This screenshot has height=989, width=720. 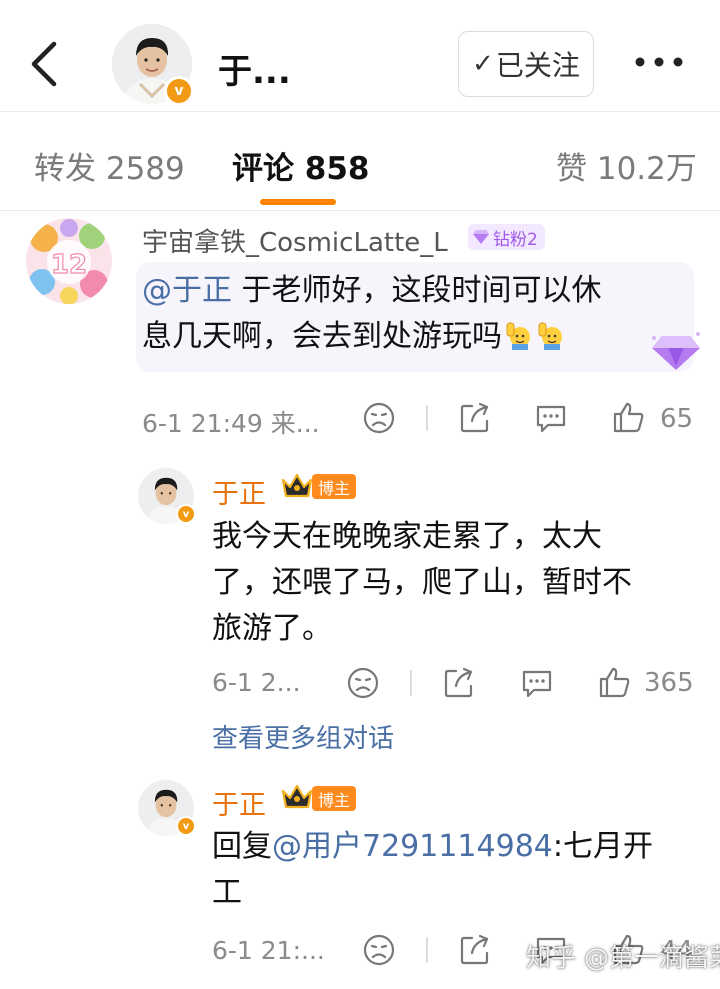 What do you see at coordinates (676, 351) in the screenshot?
I see `diamond-decoration-icon` at bounding box center [676, 351].